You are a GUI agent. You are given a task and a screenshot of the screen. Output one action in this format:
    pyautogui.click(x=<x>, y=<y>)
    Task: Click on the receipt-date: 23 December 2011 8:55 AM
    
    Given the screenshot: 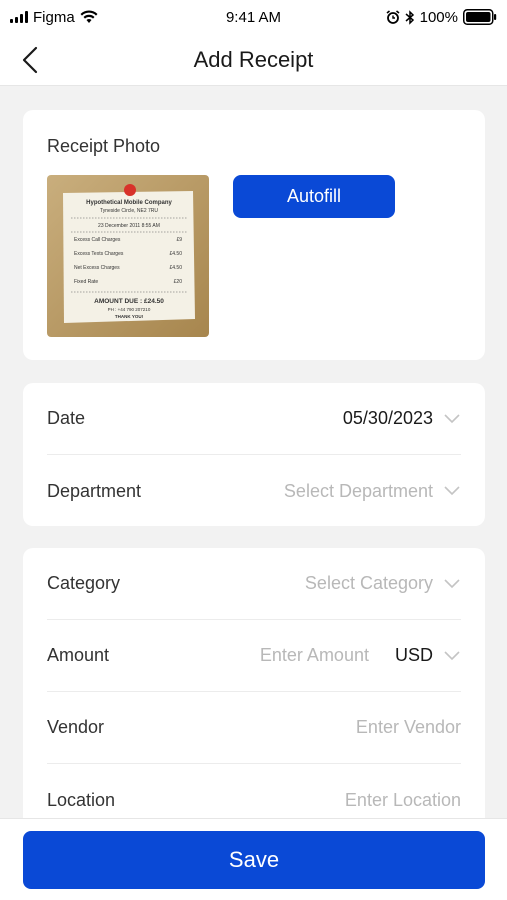 What is the action you would take?
    pyautogui.click(x=129, y=226)
    